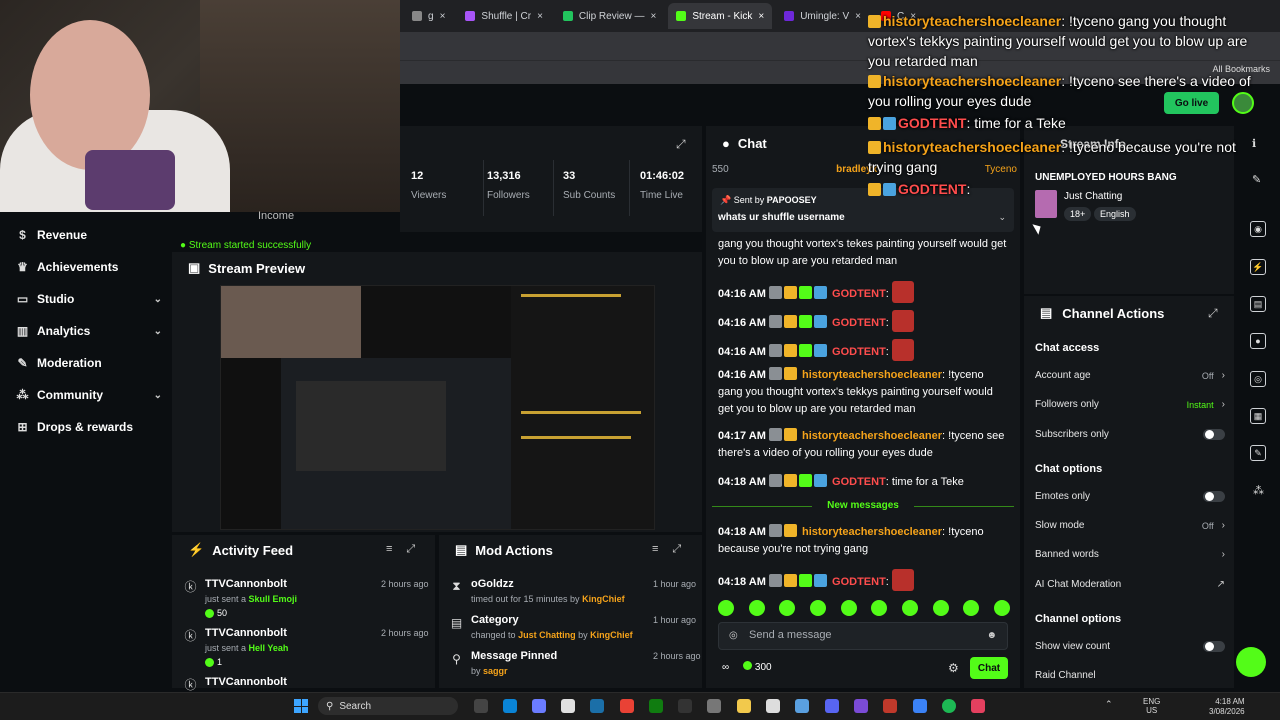 The width and height of the screenshot is (1280, 720). What do you see at coordinates (822, 16) in the screenshot?
I see `browser-tab: Umingle: V ×` at bounding box center [822, 16].